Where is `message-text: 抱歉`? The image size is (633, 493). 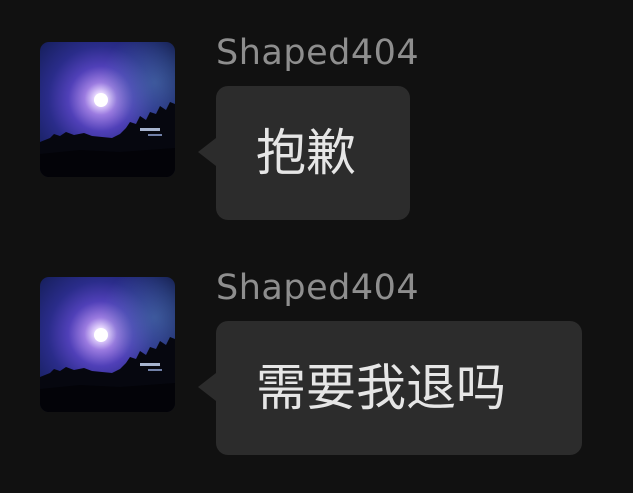
message-text: 抱歉 is located at coordinates (306, 153).